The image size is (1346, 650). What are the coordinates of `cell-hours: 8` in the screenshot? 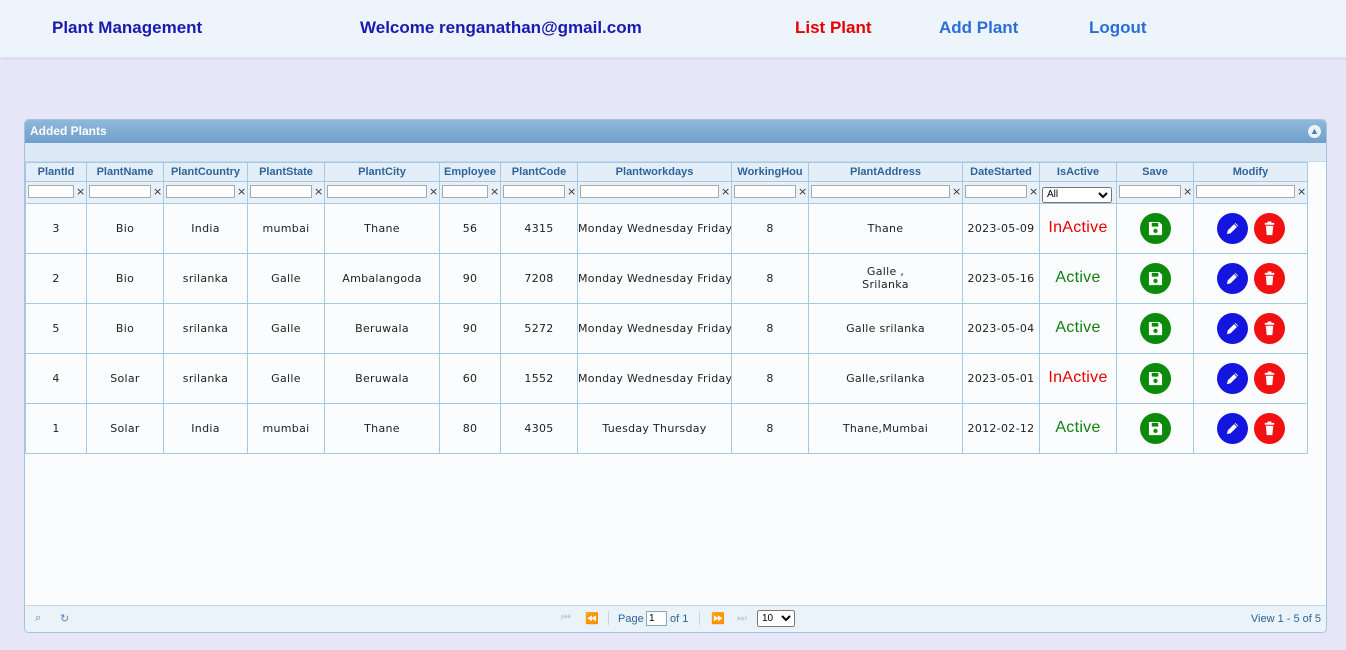 It's located at (770, 428).